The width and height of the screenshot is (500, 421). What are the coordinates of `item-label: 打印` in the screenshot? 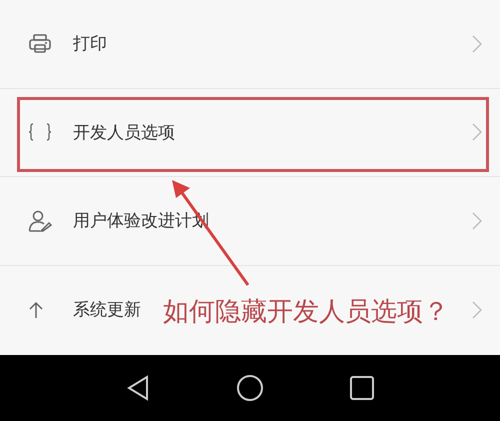 It's located at (90, 44).